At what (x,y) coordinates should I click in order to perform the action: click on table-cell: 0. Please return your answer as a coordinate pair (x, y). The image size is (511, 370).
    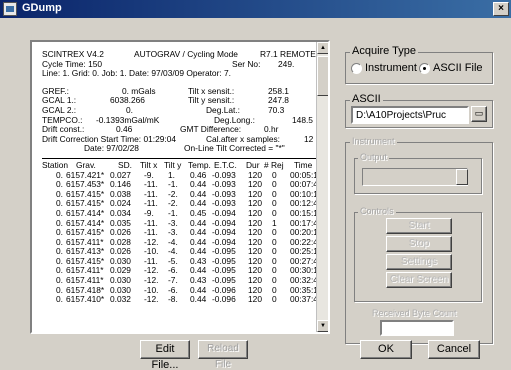
    Looking at the image, I should click on (274, 299).